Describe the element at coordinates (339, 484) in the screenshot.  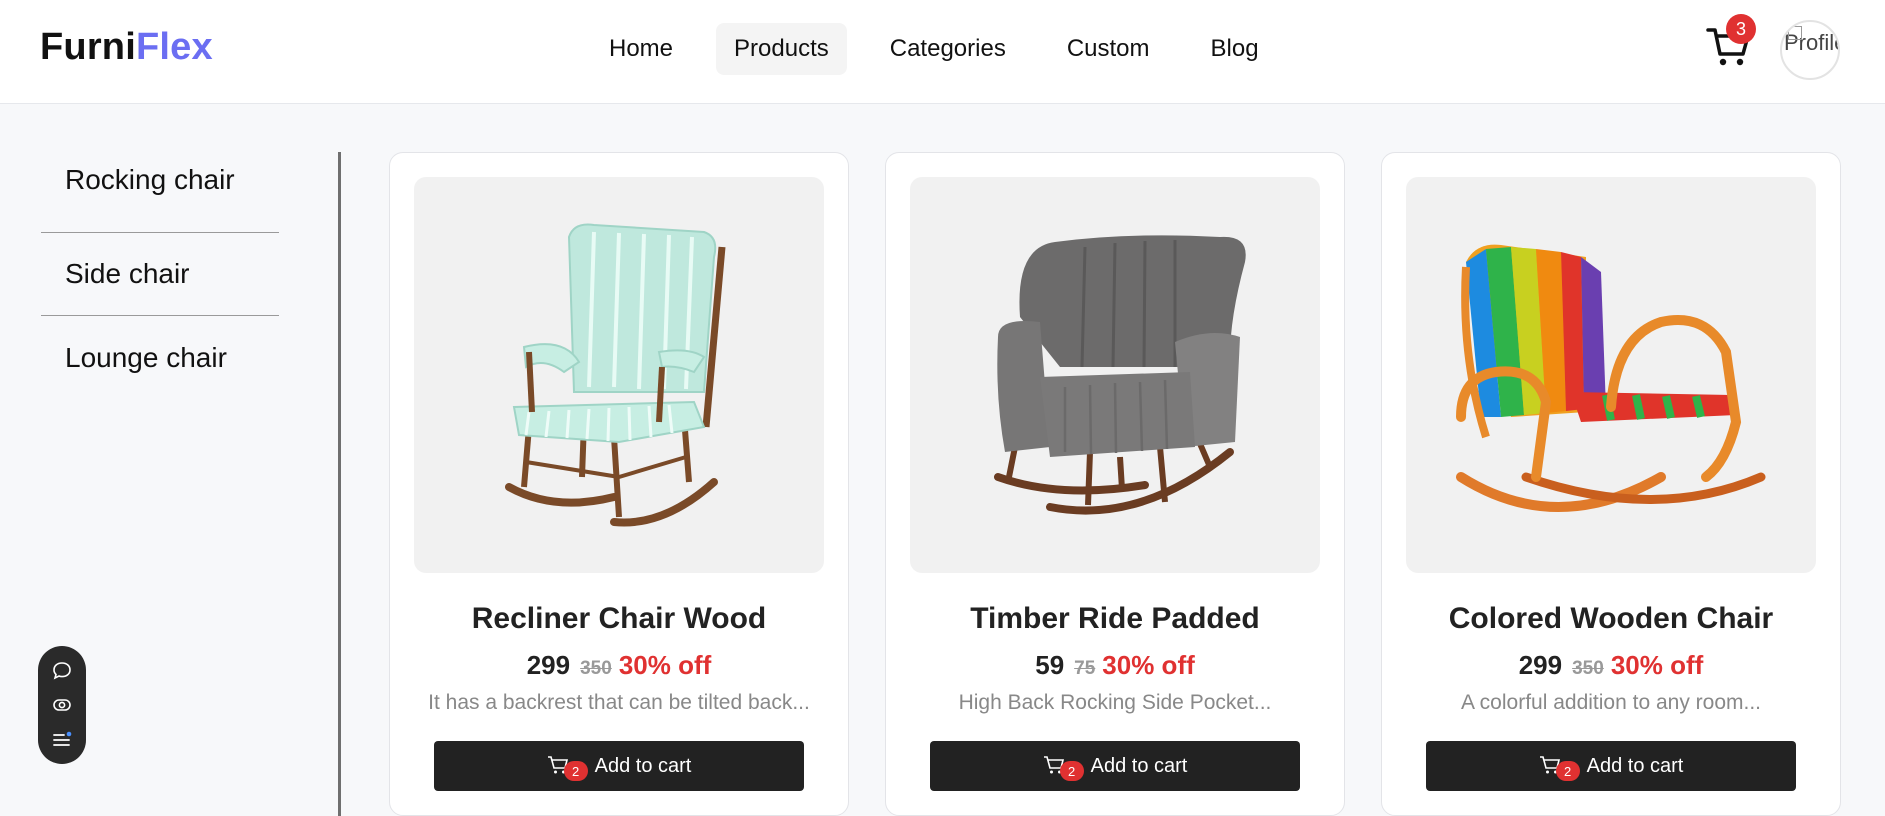
I see `sidebar-divider` at that location.